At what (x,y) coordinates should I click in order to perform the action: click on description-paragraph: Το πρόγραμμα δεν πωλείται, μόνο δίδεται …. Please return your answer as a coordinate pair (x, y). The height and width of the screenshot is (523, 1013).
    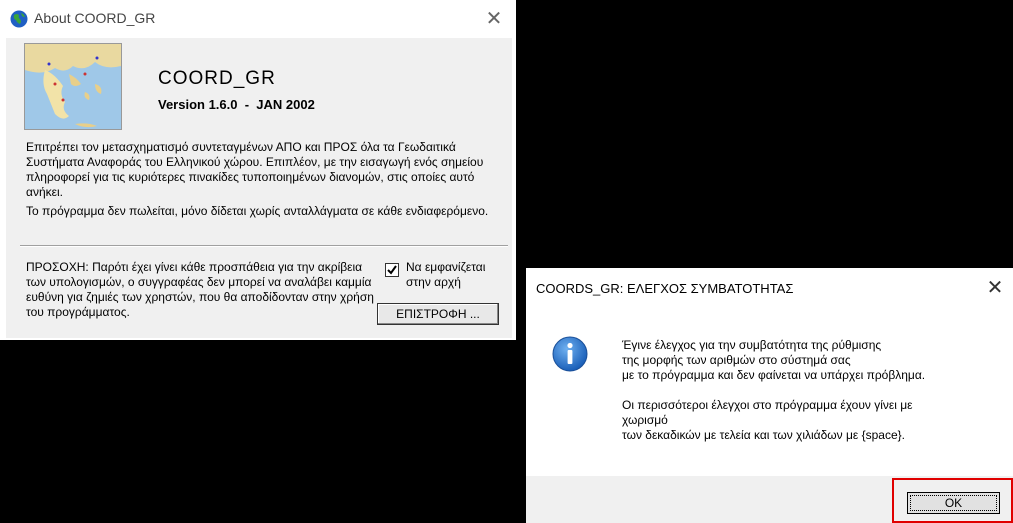
    Looking at the image, I should click on (257, 211).